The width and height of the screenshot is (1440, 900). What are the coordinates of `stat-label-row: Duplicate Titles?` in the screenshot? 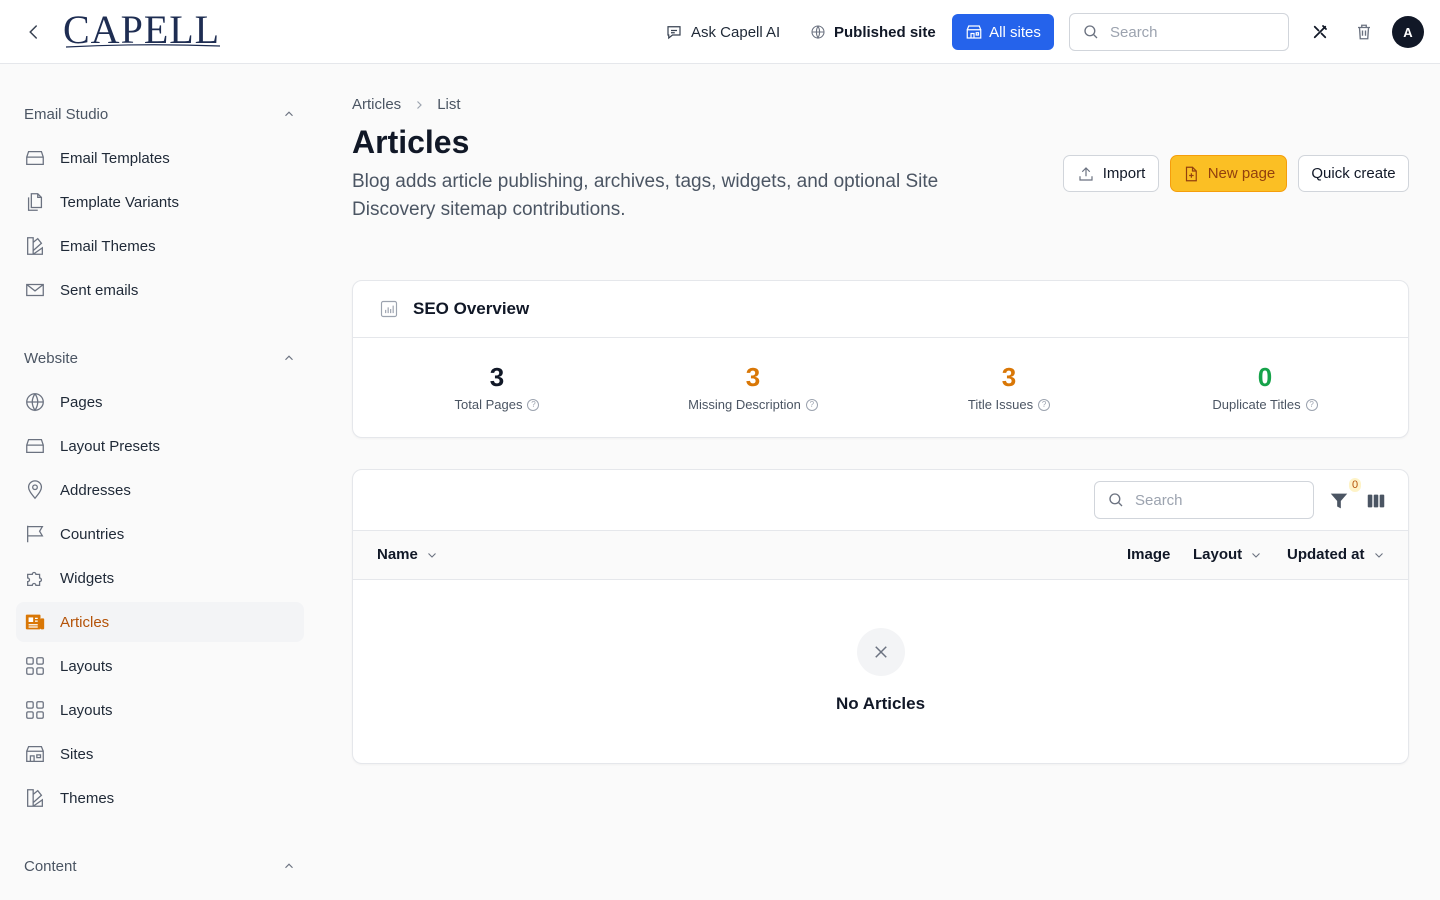 It's located at (1265, 404).